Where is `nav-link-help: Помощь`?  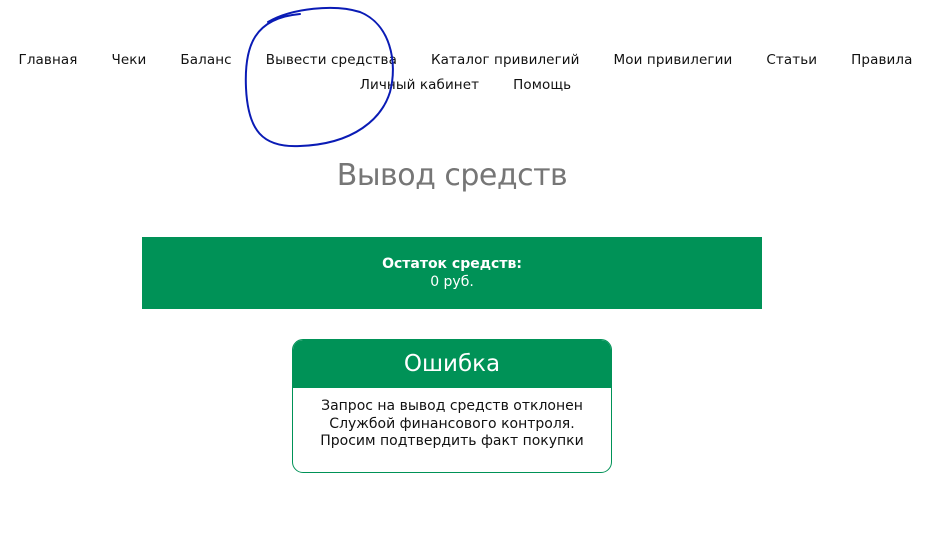
nav-link-help: Помощь is located at coordinates (542, 85).